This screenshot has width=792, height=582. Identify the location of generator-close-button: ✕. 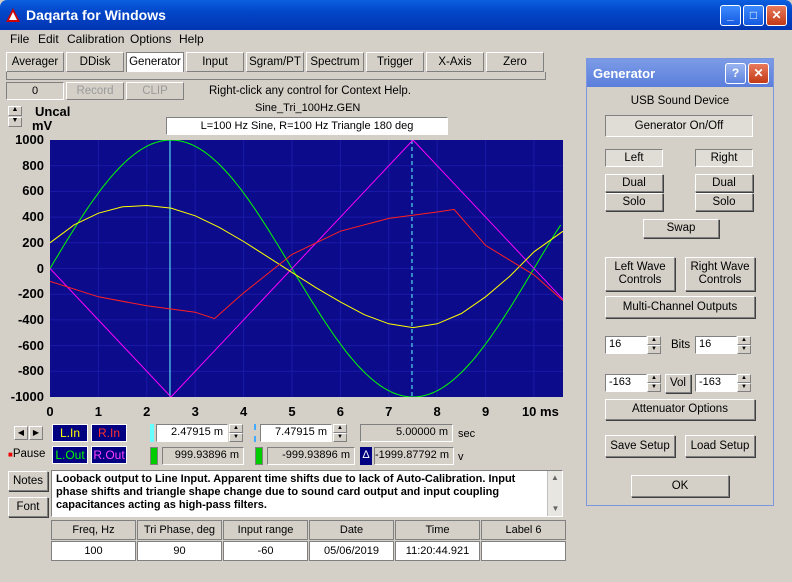
(758, 73).